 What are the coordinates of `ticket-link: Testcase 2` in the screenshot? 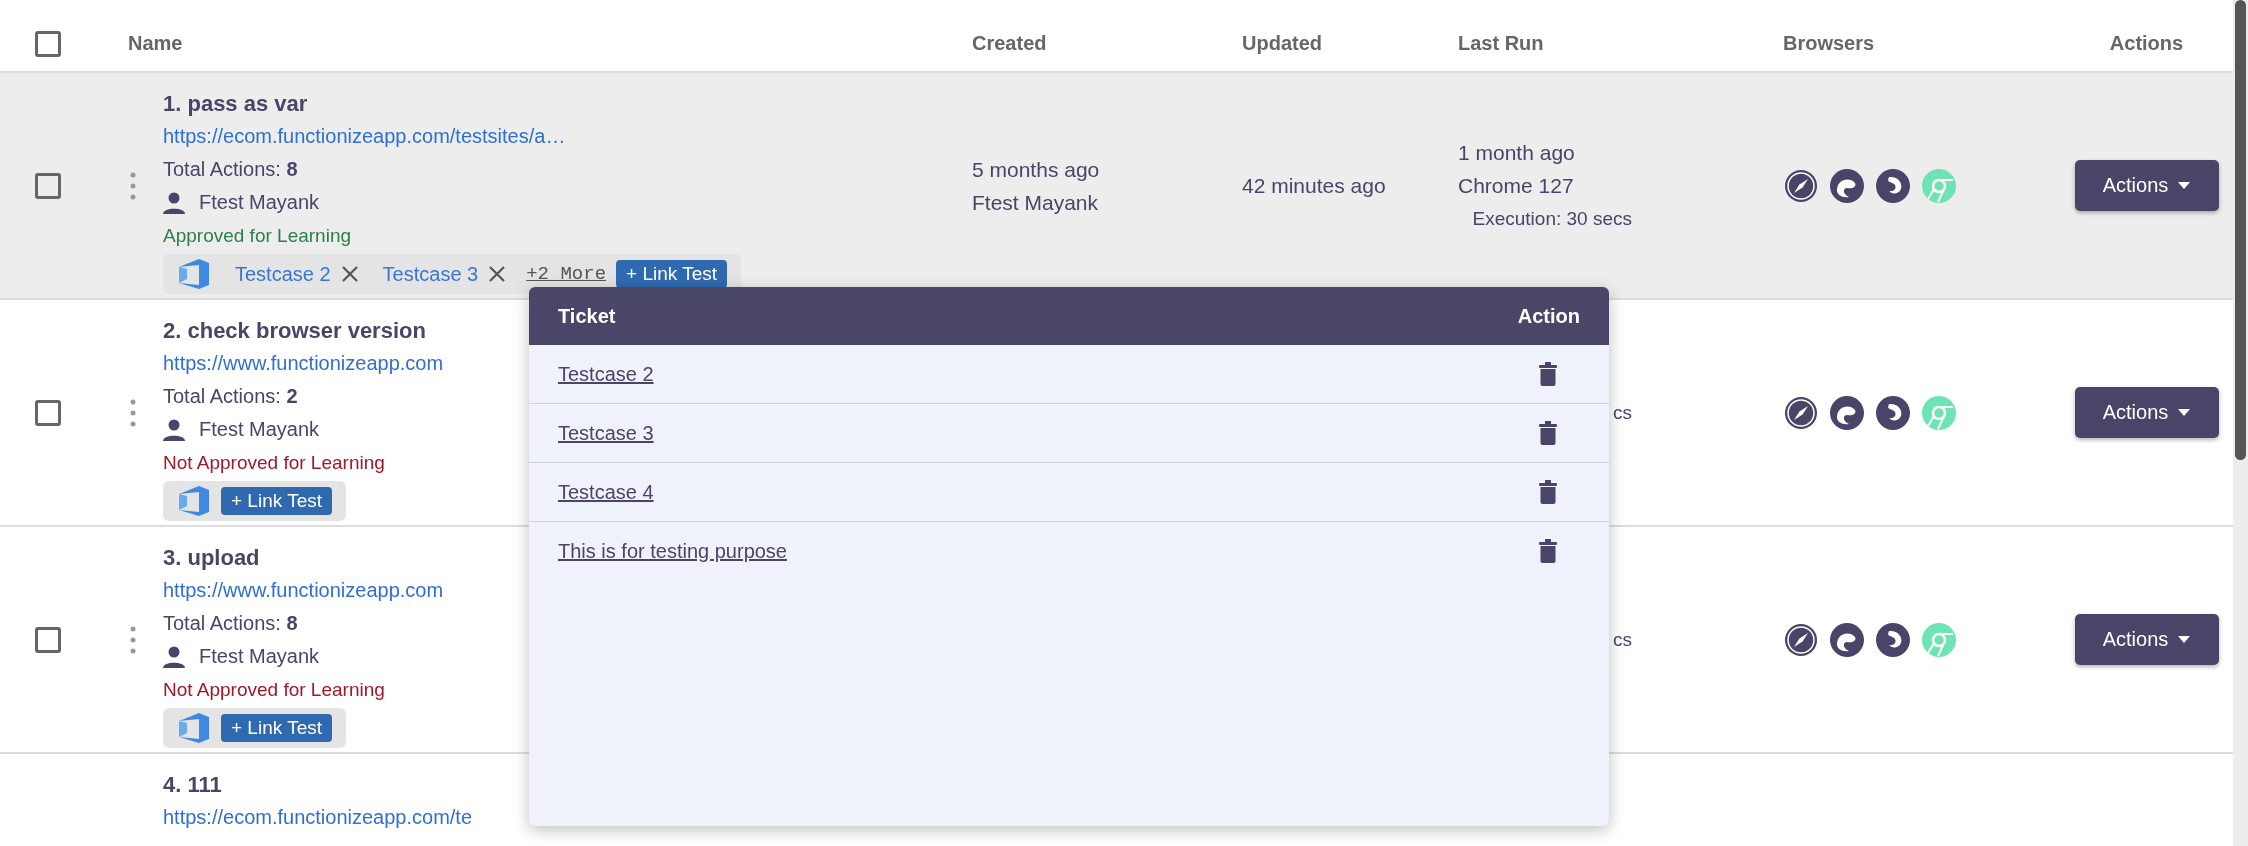 It's located at (606, 374).